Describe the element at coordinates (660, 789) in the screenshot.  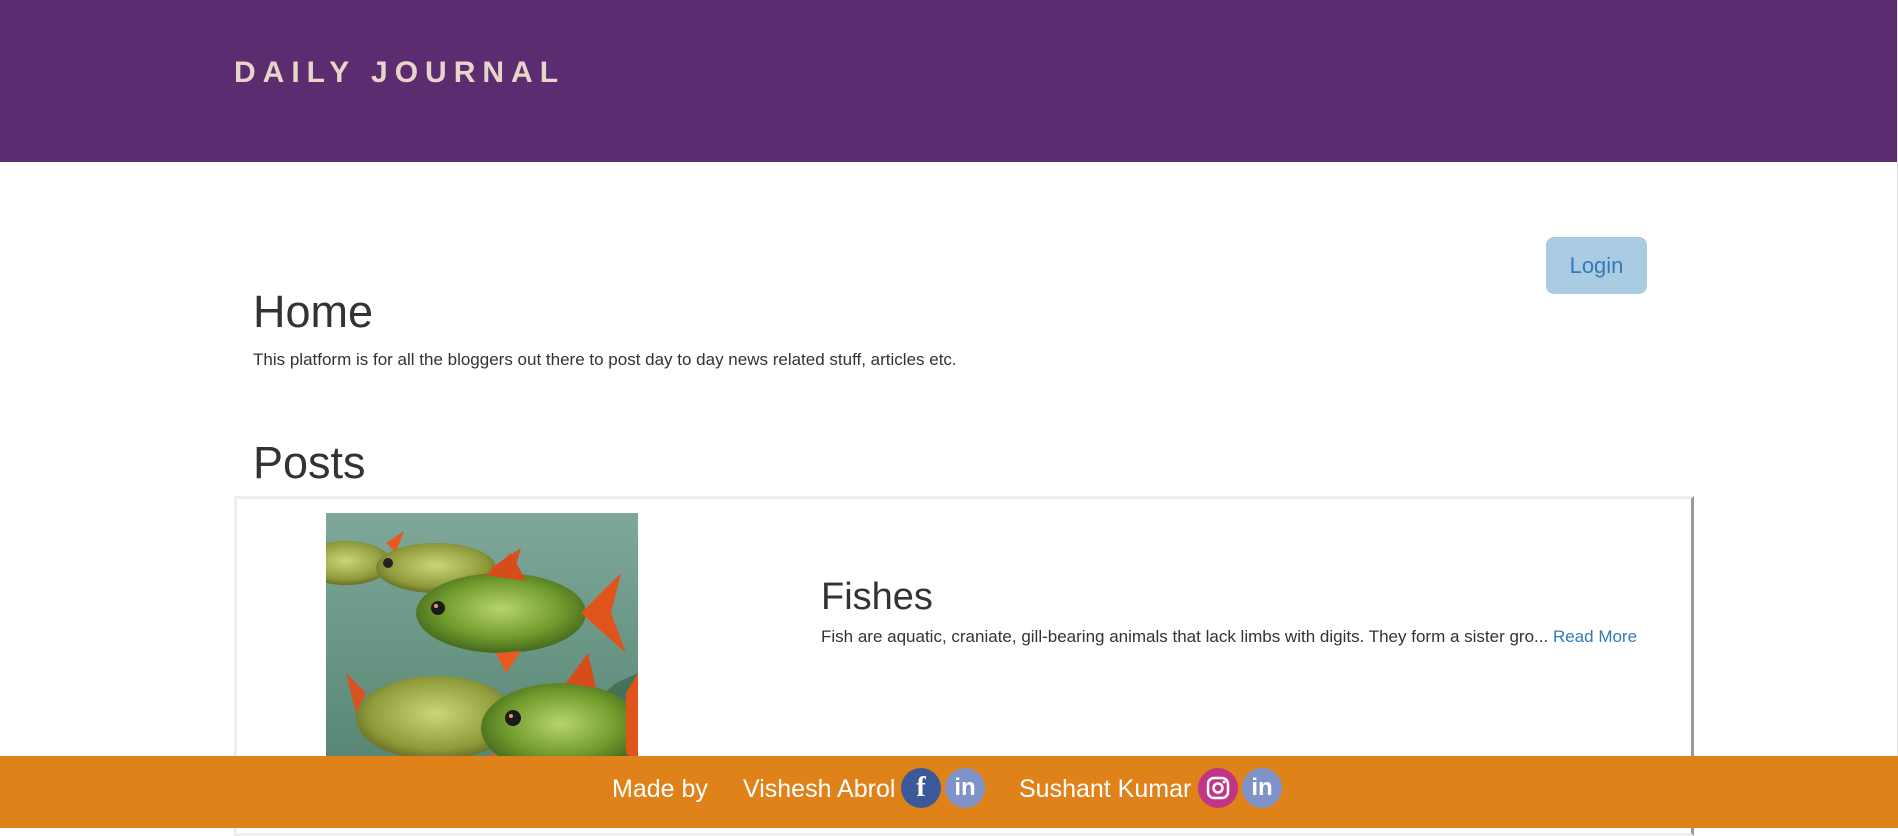
I see `made-by-label: Made by` at that location.